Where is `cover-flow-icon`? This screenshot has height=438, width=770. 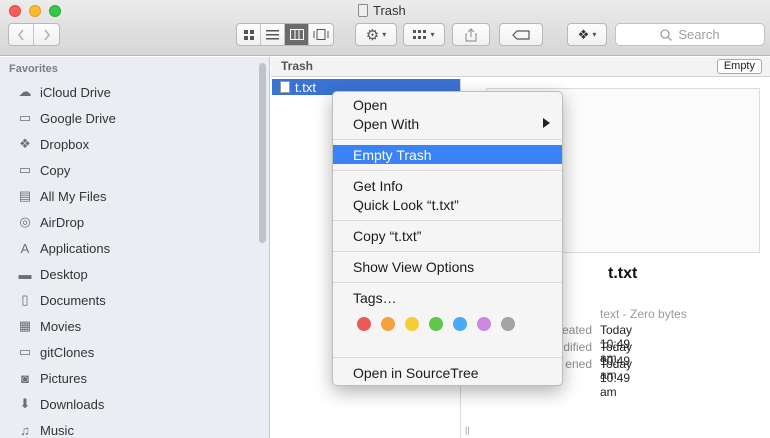
cover-flow-icon is located at coordinates (321, 34).